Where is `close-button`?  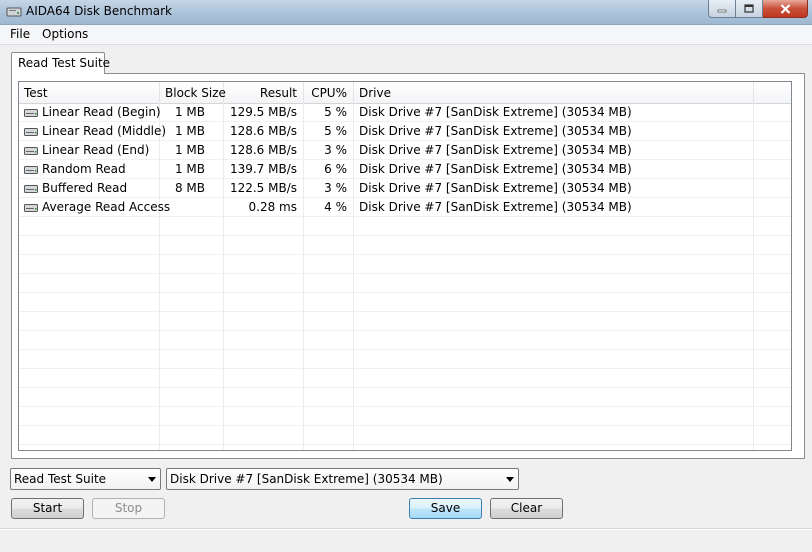 close-button is located at coordinates (785, 9).